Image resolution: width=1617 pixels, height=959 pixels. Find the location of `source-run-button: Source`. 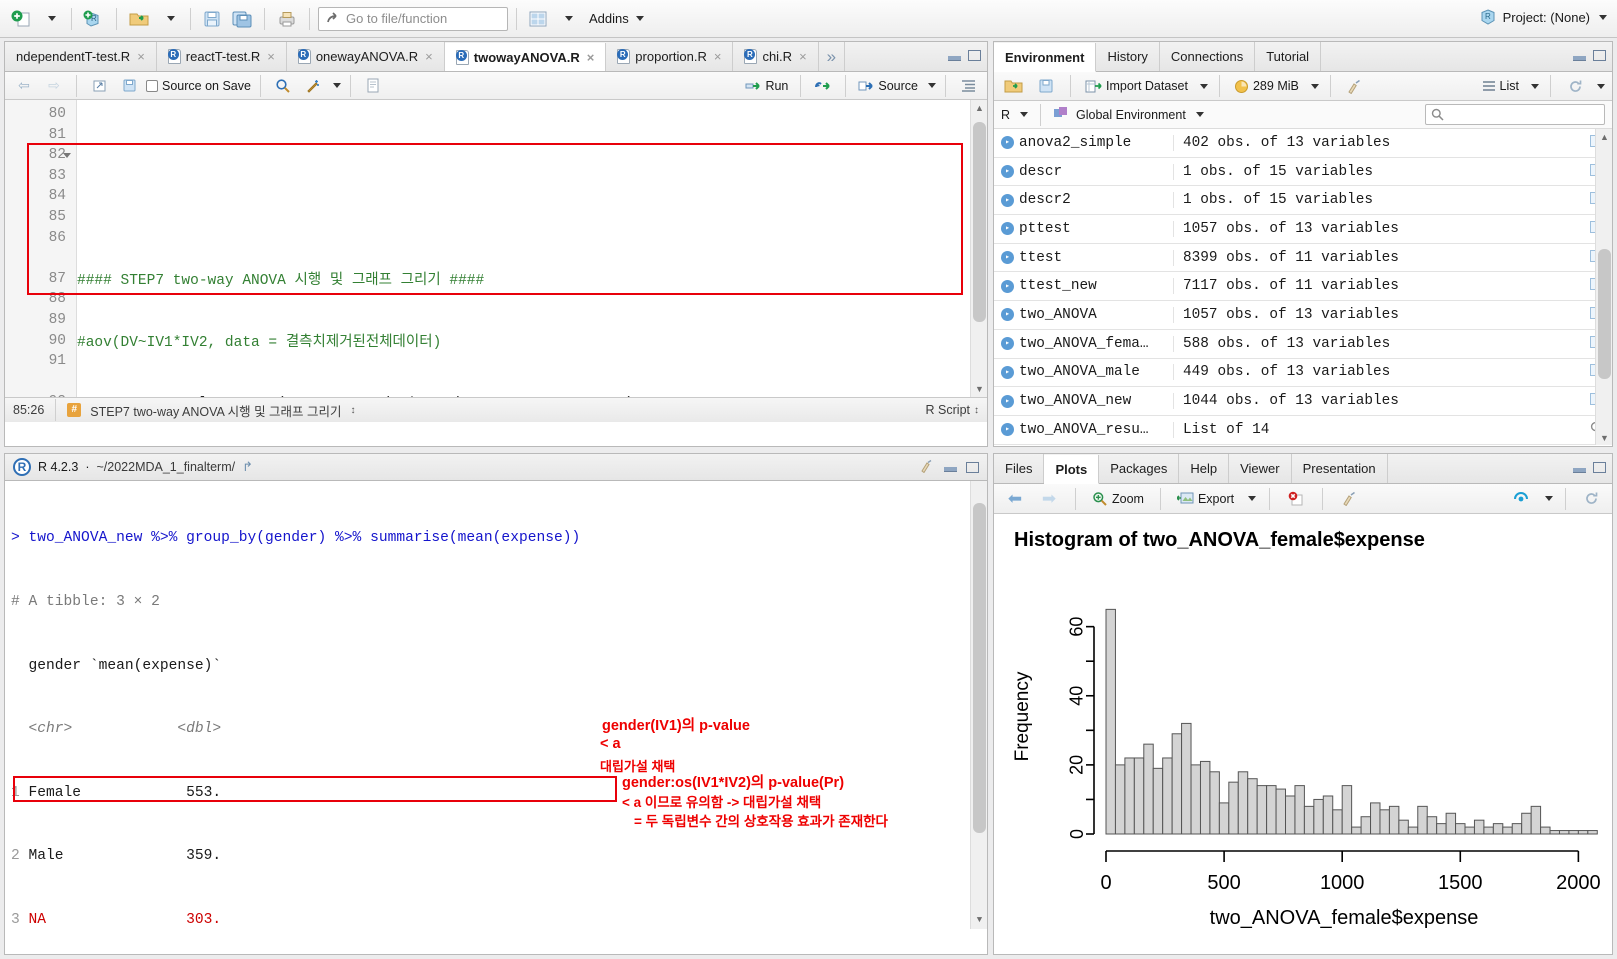

source-run-button: Source is located at coordinates (888, 86).